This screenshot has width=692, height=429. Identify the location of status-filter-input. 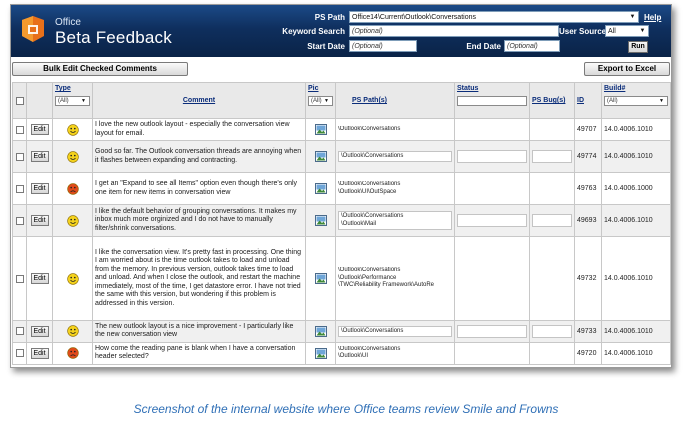
(492, 101).